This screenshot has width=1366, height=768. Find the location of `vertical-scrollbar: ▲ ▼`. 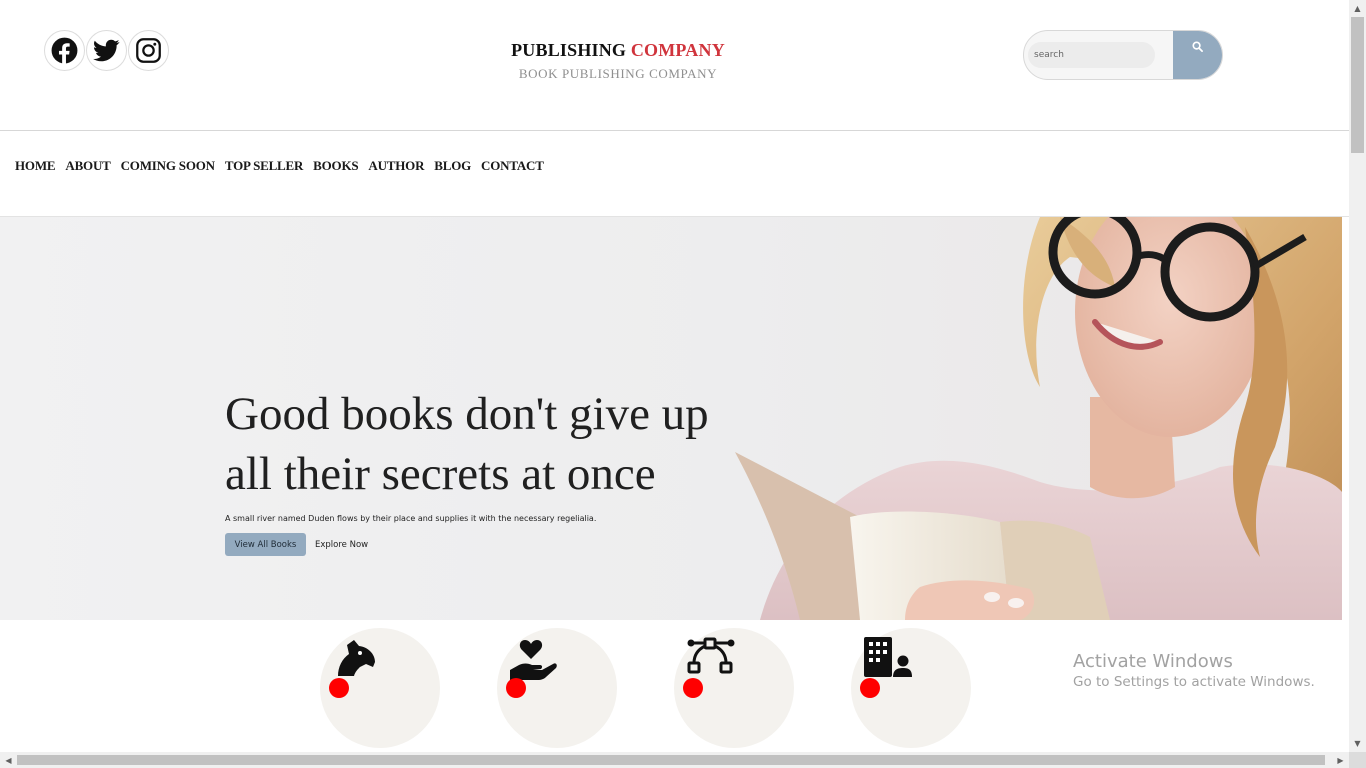

vertical-scrollbar: ▲ ▼ is located at coordinates (1357, 376).